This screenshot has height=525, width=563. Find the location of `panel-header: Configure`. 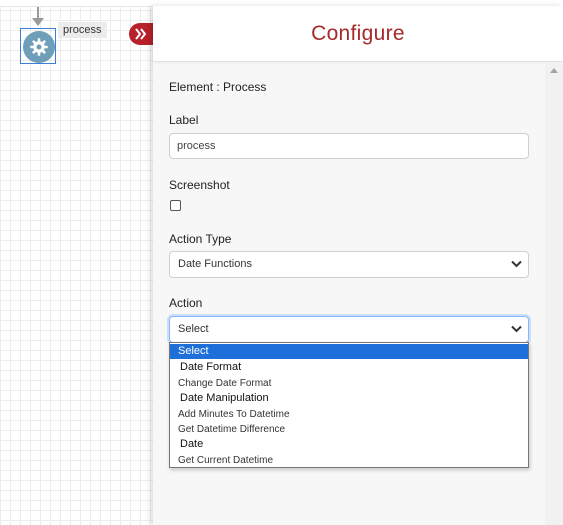

panel-header: Configure is located at coordinates (358, 34).